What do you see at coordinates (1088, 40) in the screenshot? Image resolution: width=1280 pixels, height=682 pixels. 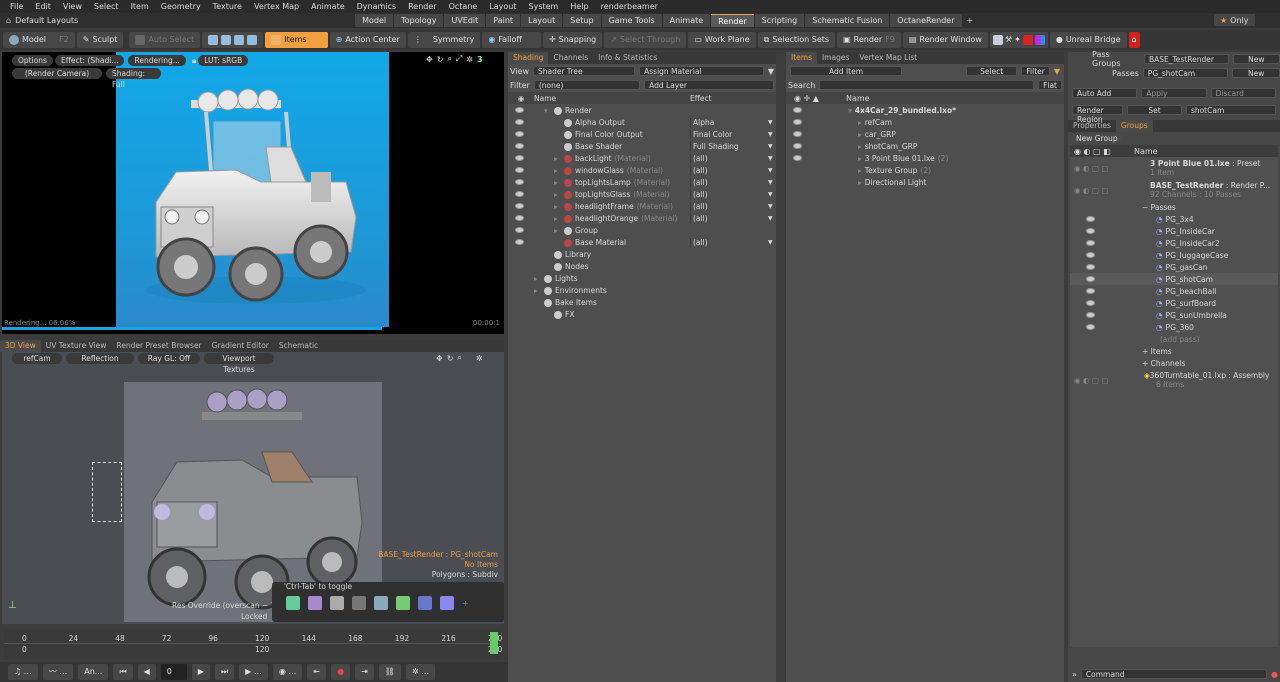 I see `unreal-bridge-button: ● Unreal Bridge` at bounding box center [1088, 40].